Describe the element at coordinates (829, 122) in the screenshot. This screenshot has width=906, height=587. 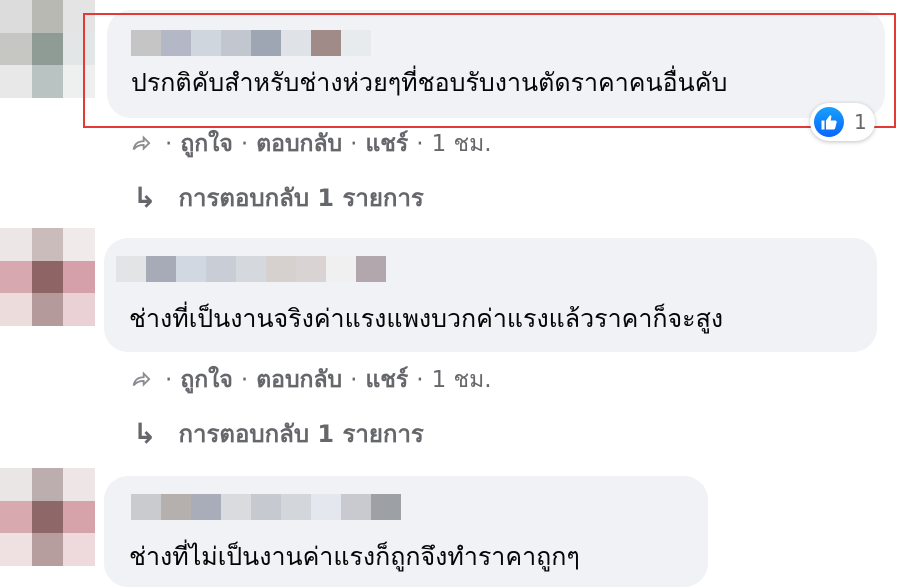
I see `like-thumb-icon` at that location.